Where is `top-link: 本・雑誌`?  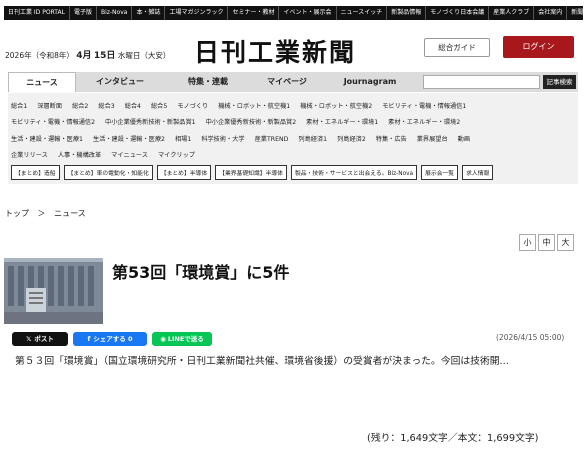
top-link: 本・雑誌 is located at coordinates (149, 13).